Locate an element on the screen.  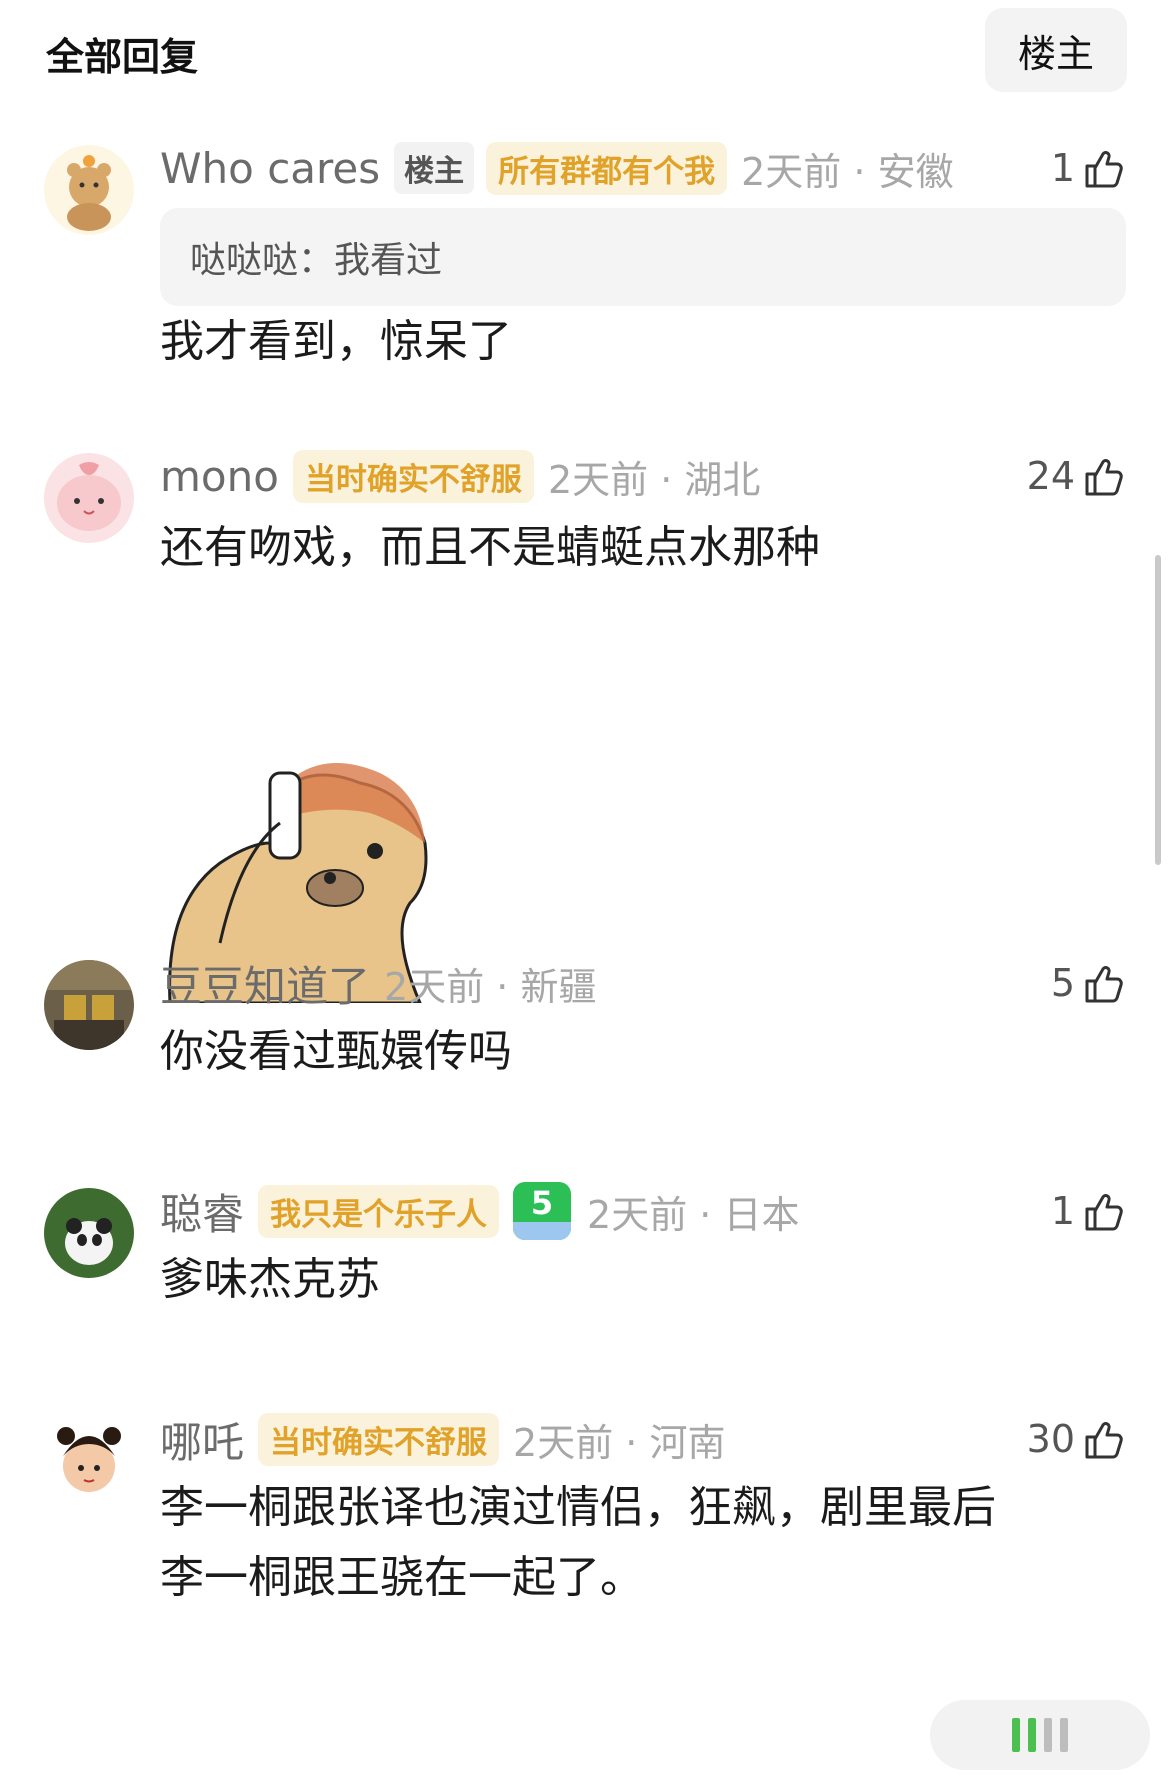
username: mono is located at coordinates (219, 476).